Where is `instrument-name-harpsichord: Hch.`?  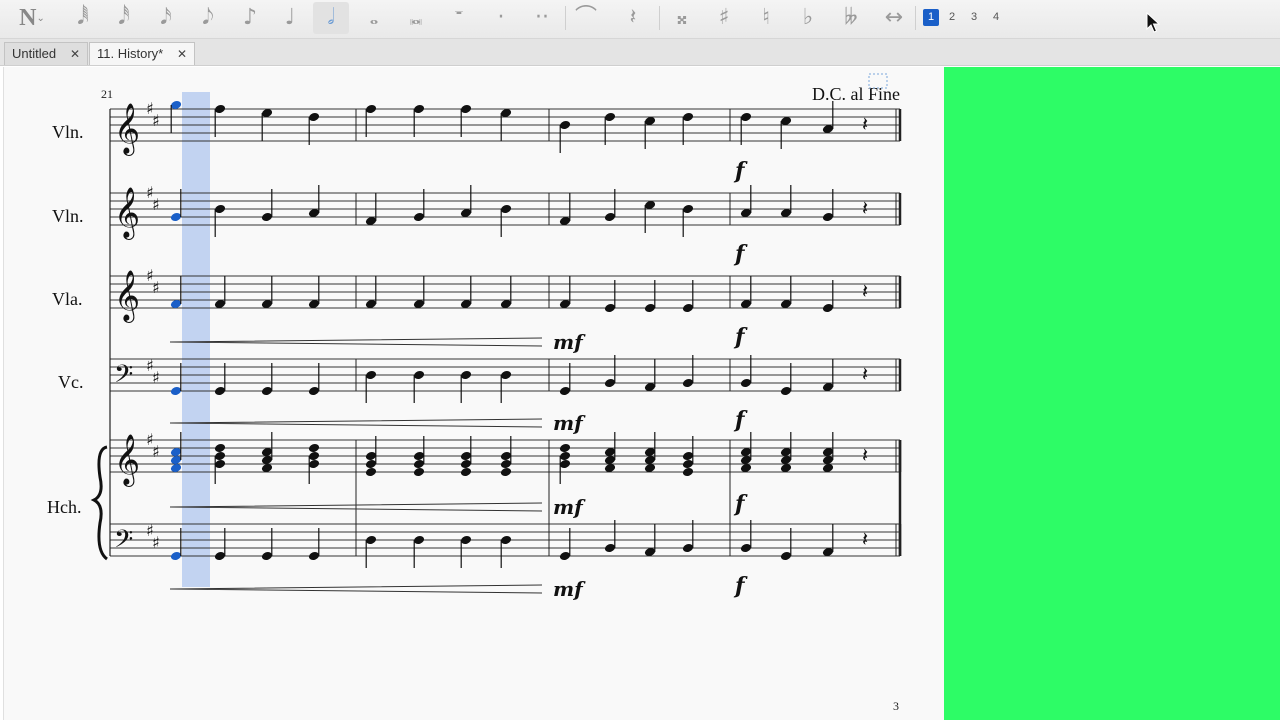 instrument-name-harpsichord: Hch. is located at coordinates (64, 507).